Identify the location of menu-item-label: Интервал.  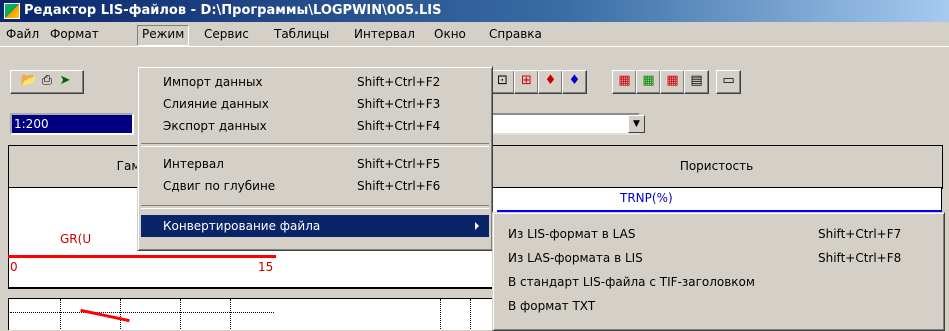
(193, 164).